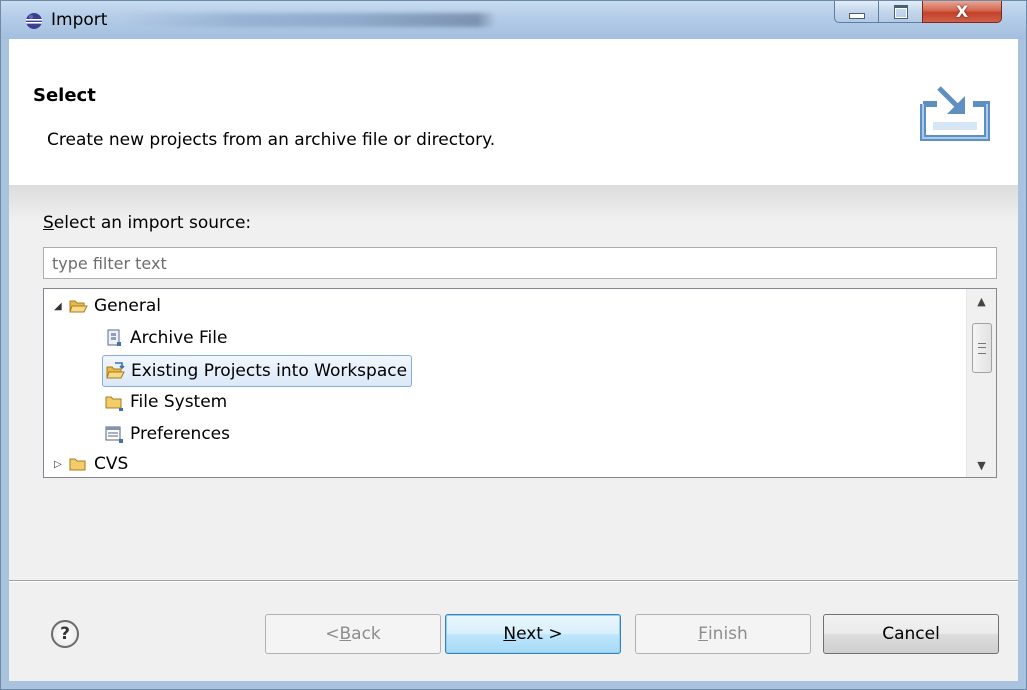 This screenshot has width=1027, height=690. Describe the element at coordinates (510, 634) in the screenshot. I see `next-mnemonic: N` at that location.